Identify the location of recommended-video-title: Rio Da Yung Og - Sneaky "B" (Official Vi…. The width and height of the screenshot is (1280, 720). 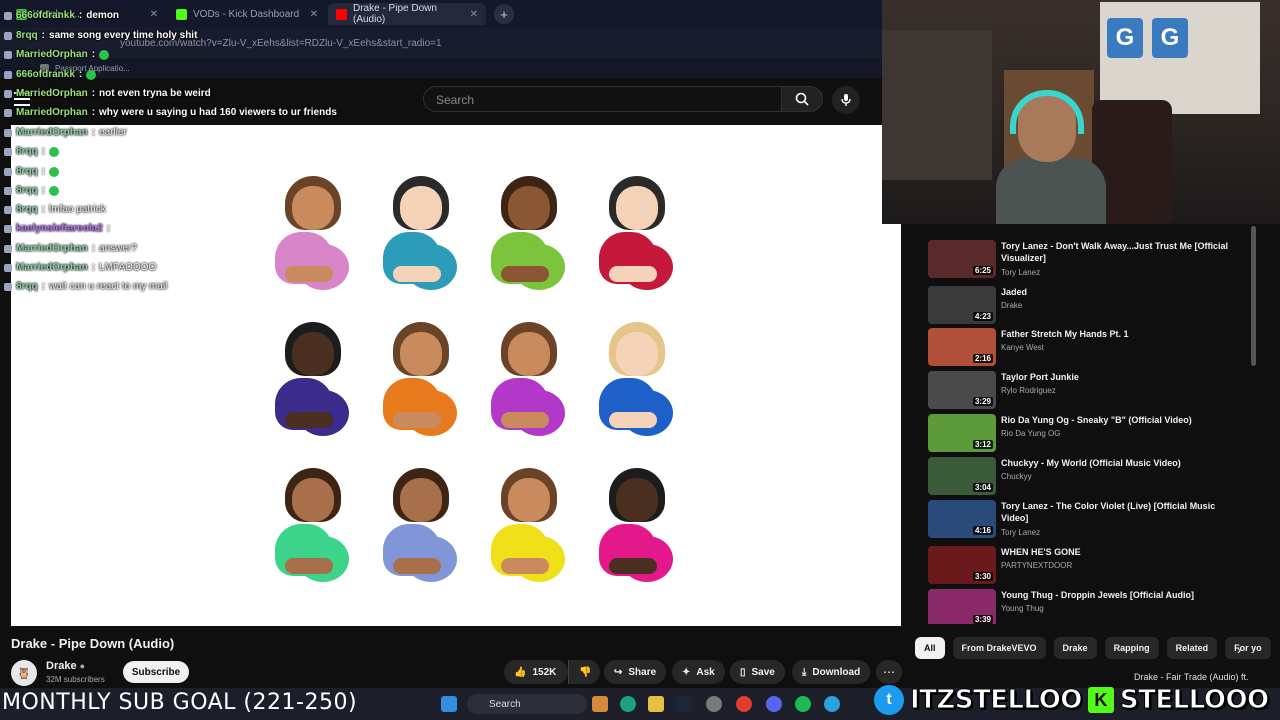
(1117, 420).